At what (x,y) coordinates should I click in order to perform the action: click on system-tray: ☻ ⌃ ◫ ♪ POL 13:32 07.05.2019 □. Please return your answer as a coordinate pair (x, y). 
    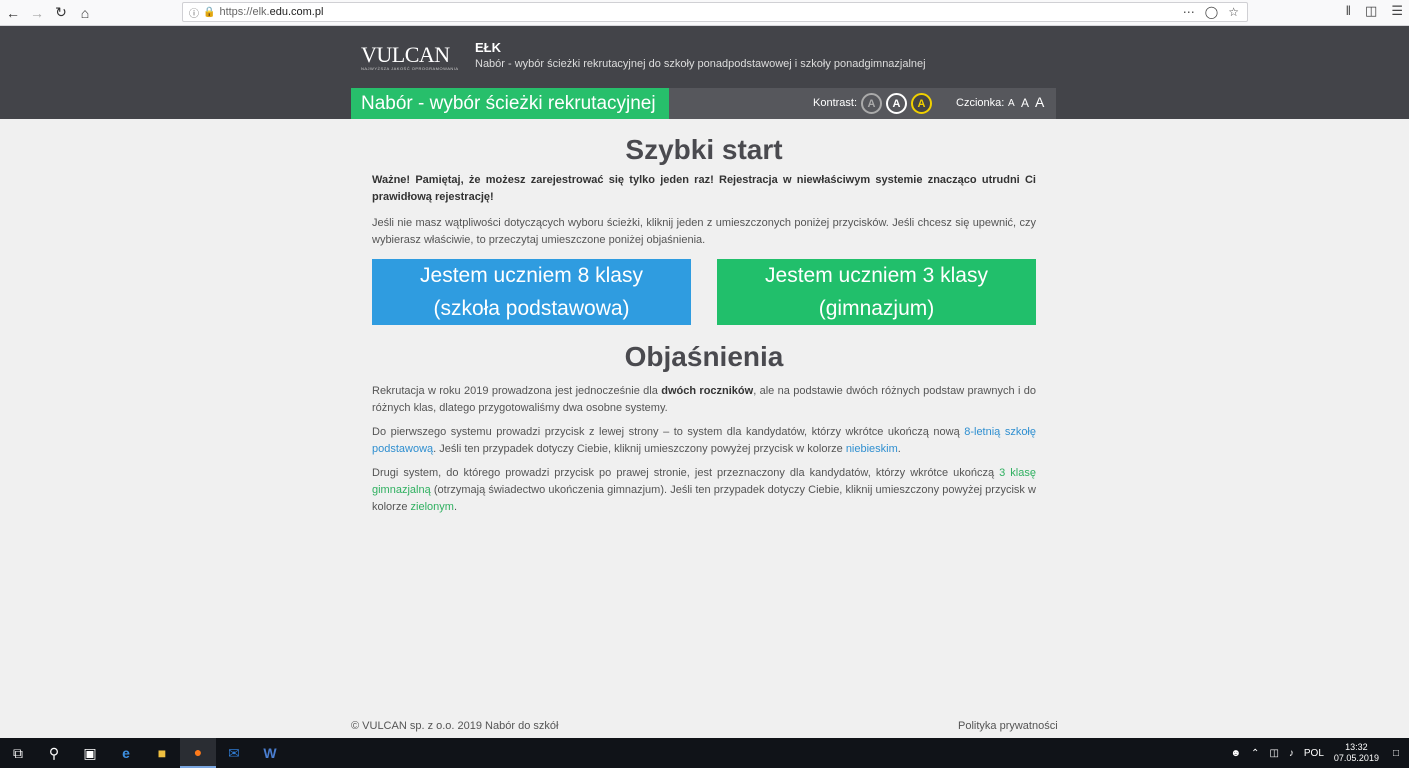
    Looking at the image, I should click on (1320, 753).